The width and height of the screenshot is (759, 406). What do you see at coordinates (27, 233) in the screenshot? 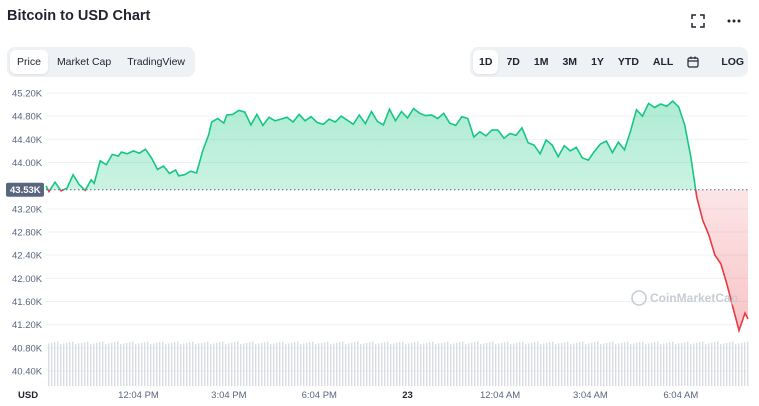
I see `y-tick-label: 42.80K` at bounding box center [27, 233].